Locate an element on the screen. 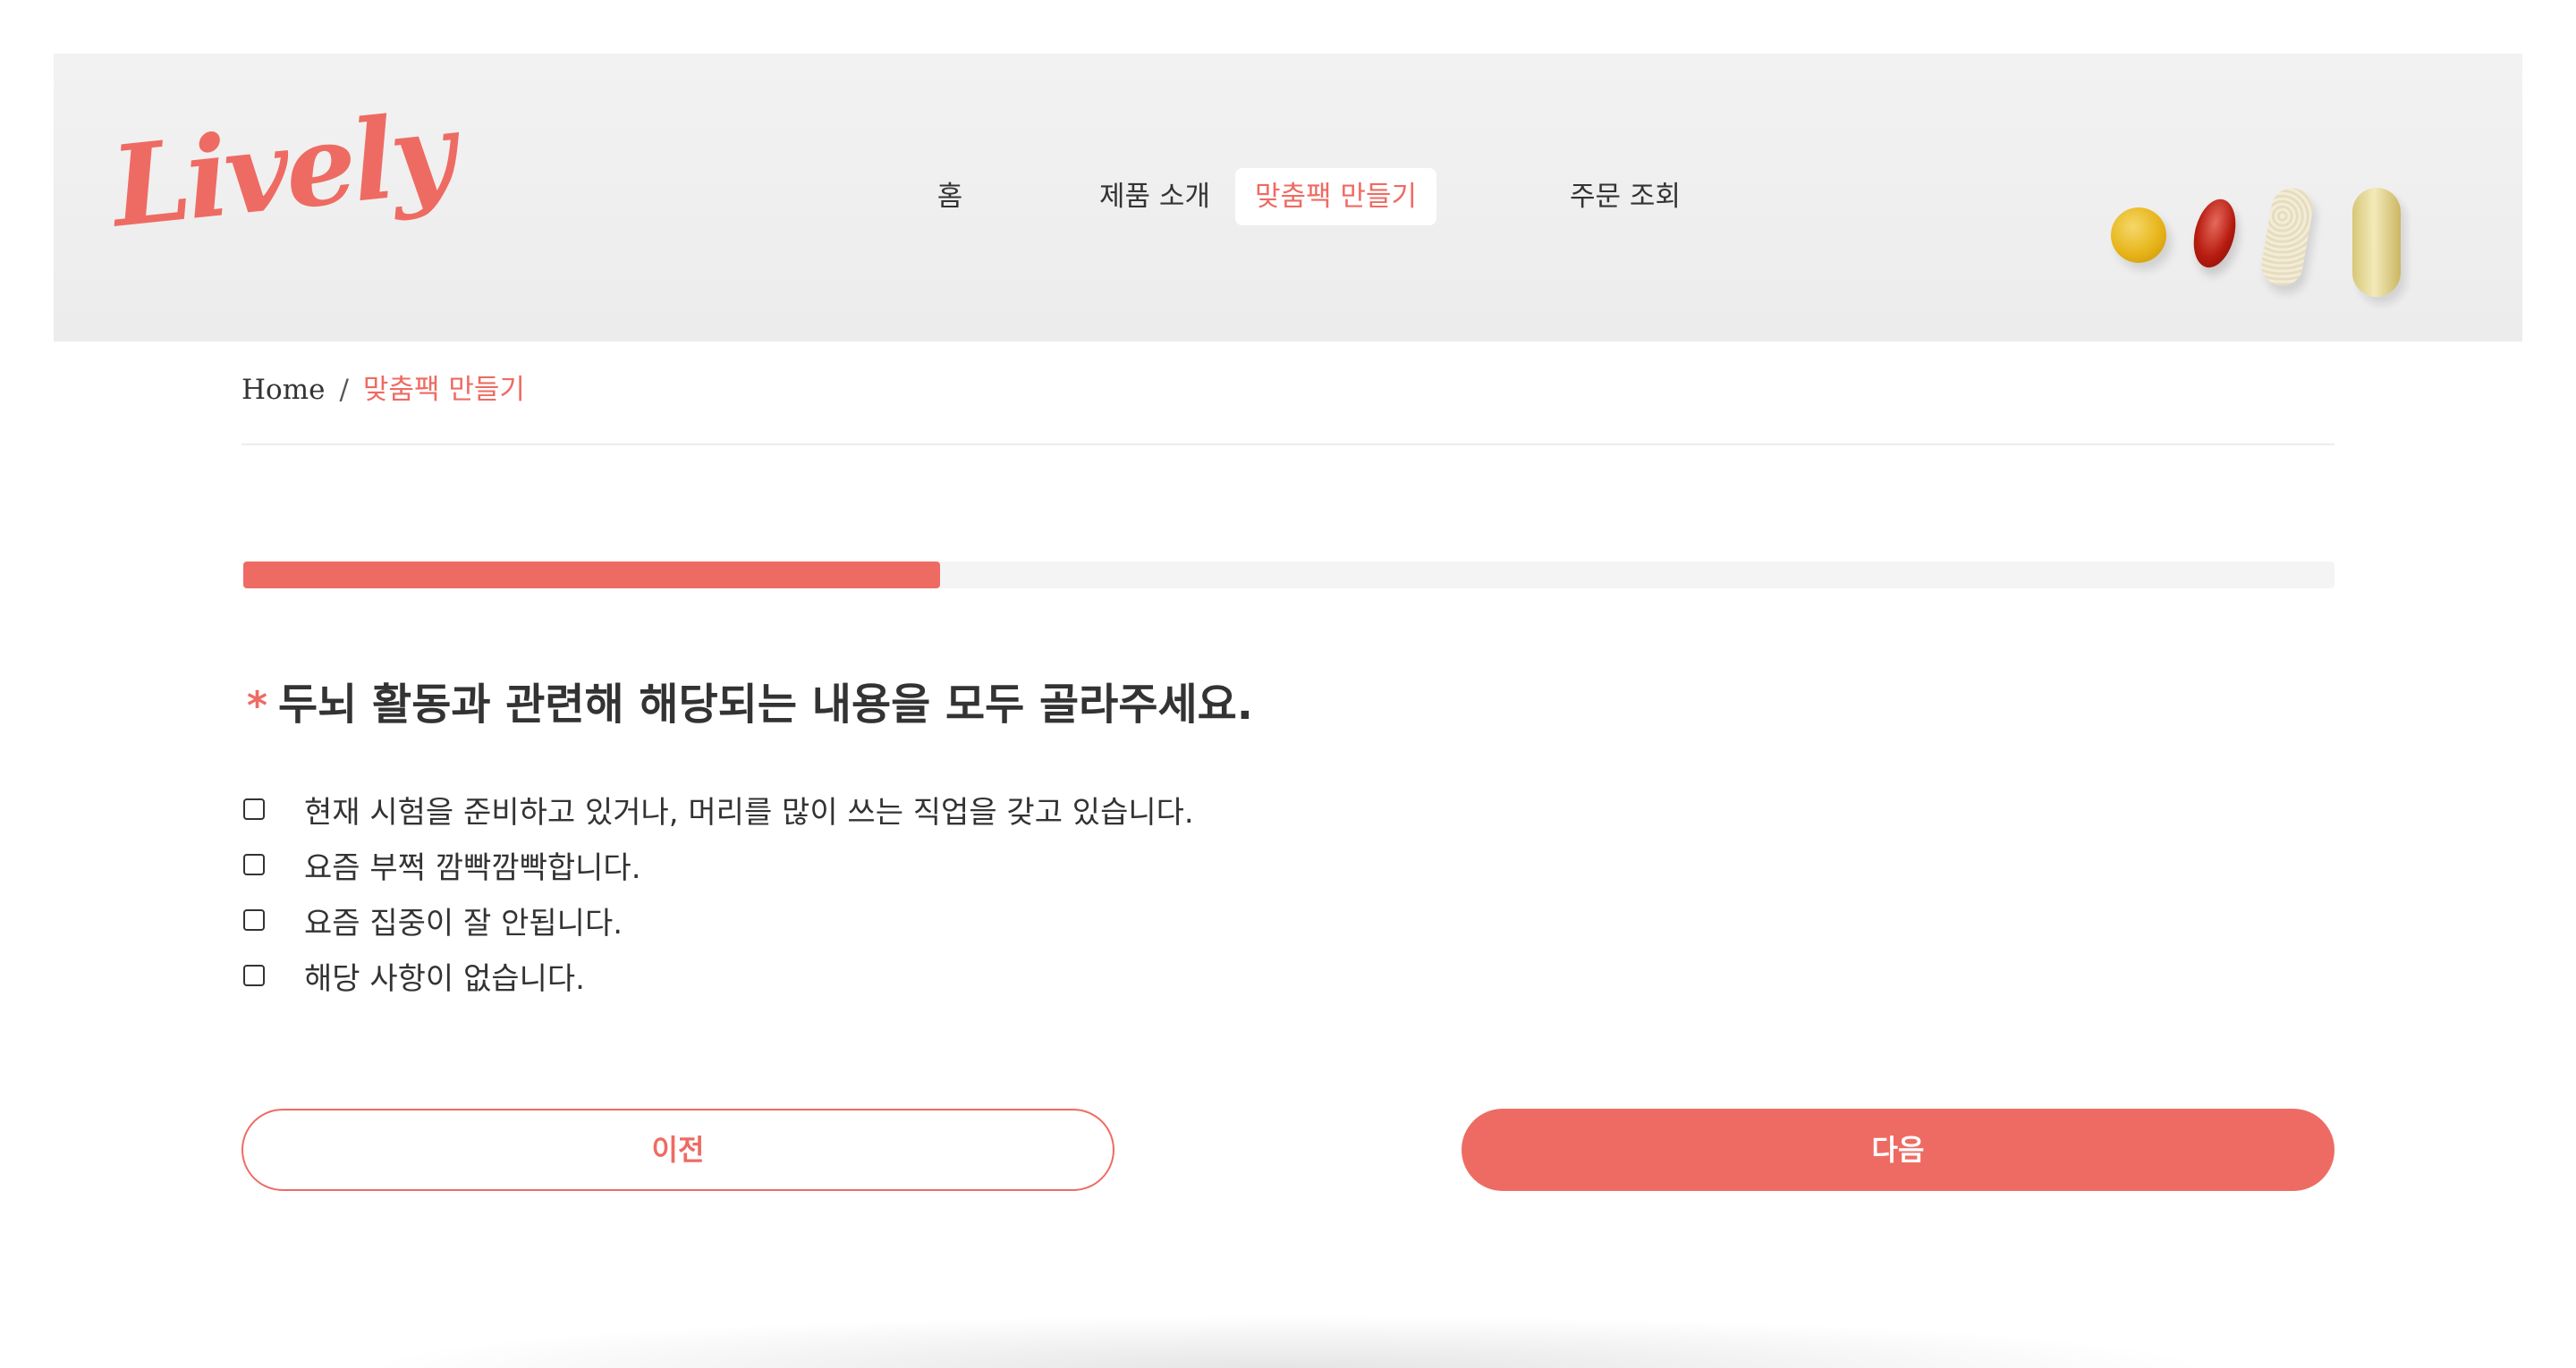 The width and height of the screenshot is (2576, 1368). required-mark: * is located at coordinates (257, 706).